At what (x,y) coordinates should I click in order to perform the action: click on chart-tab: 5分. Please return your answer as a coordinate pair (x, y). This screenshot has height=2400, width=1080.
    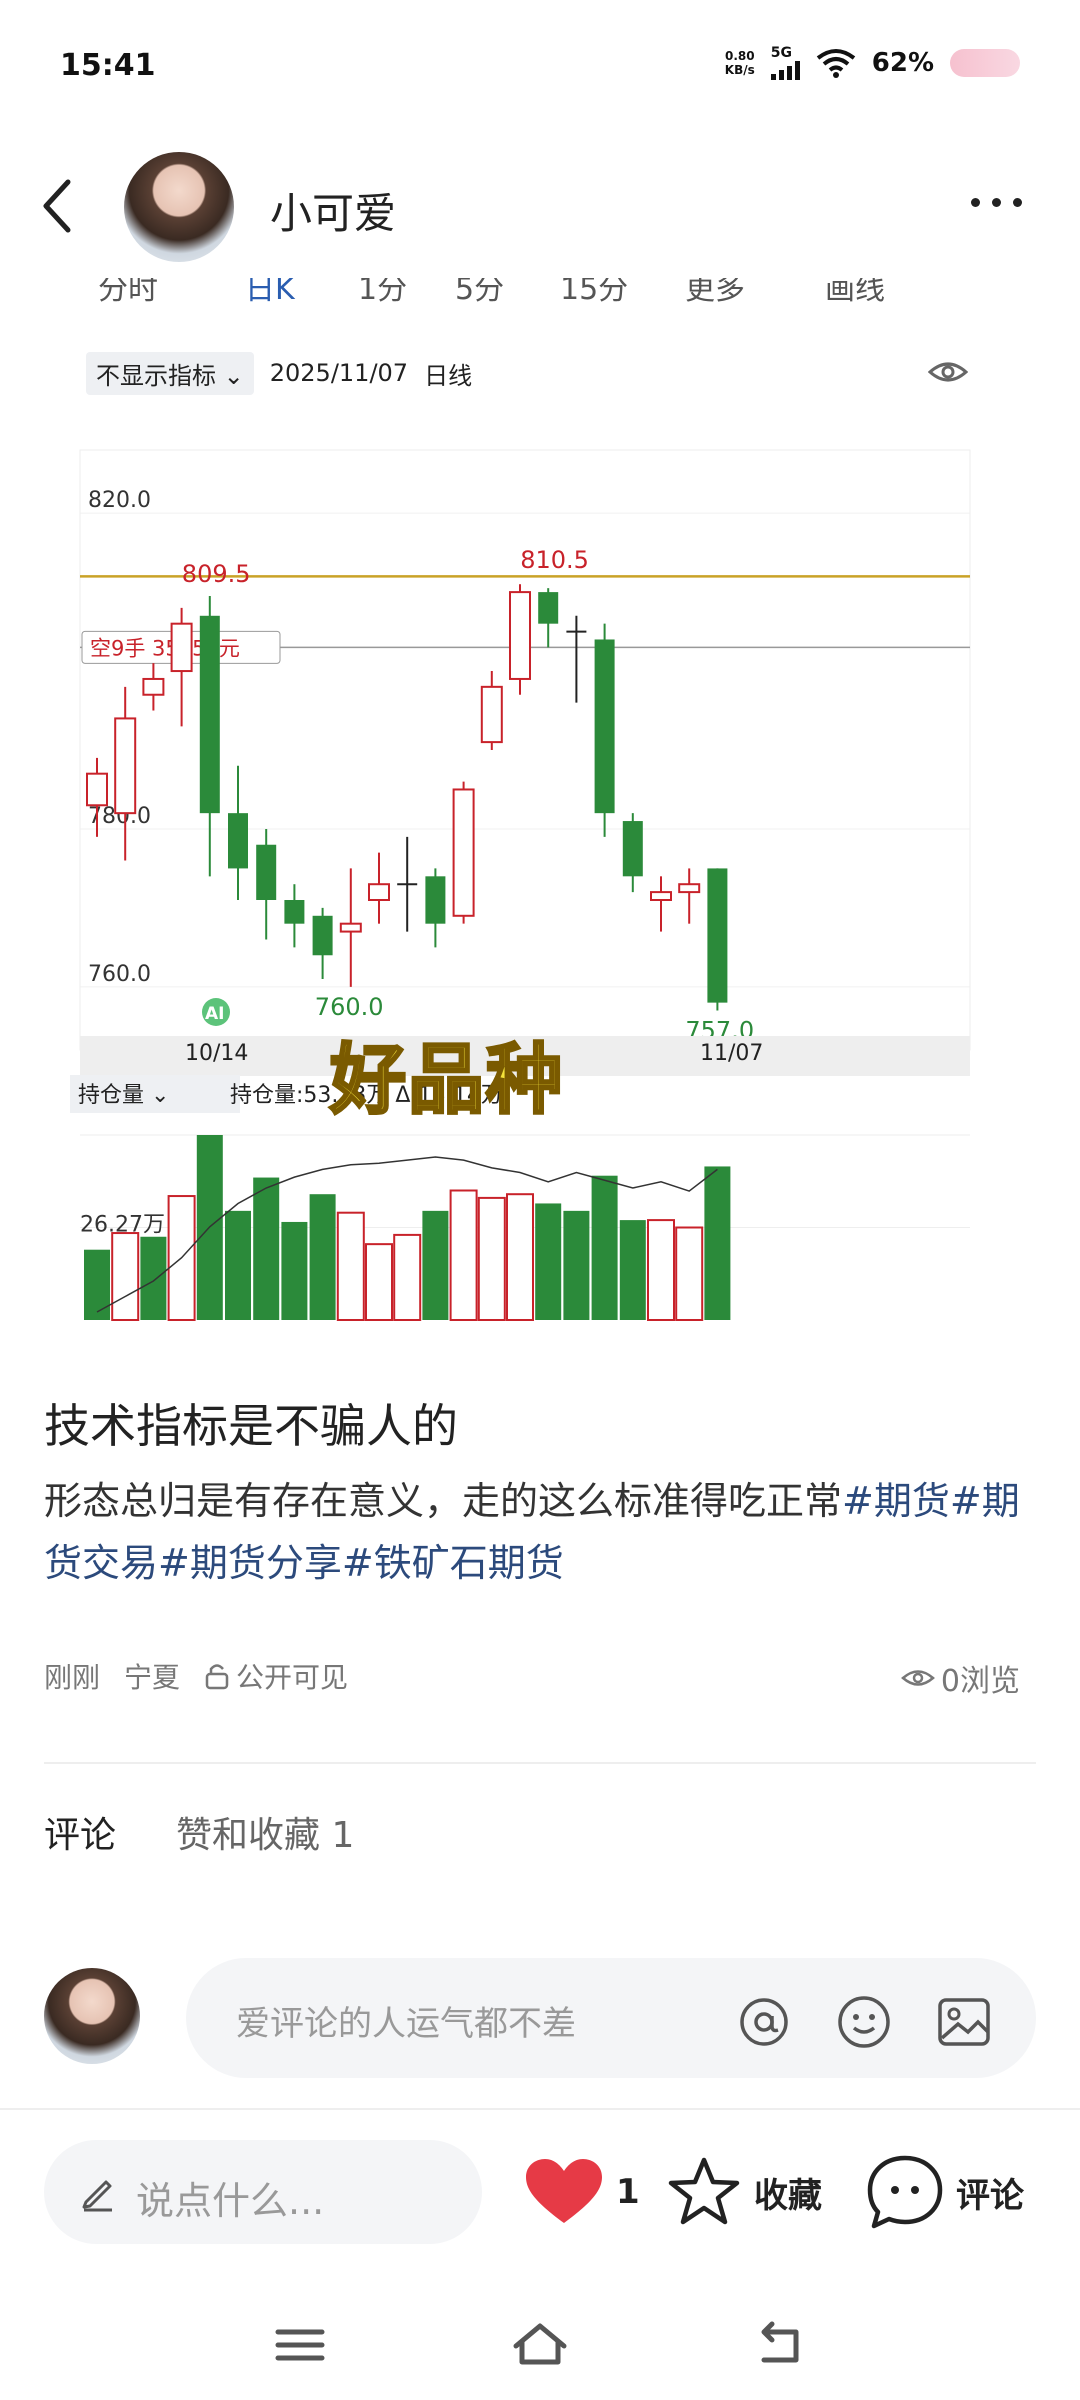
    Looking at the image, I should click on (480, 292).